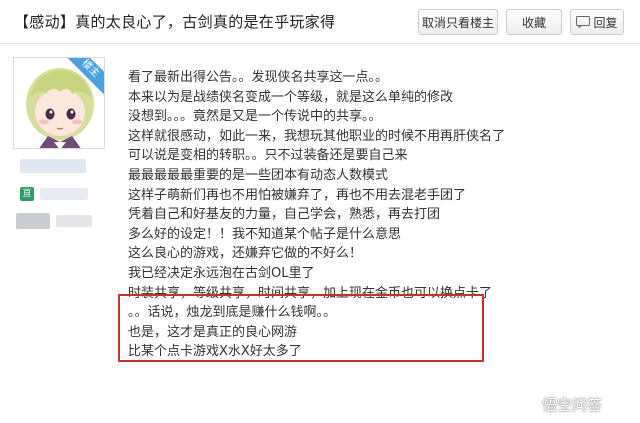 This screenshot has width=640, height=423. Describe the element at coordinates (297, 195) in the screenshot. I see `post-line: 这样子萌新们再也不用怕被嫌弃了，再也不用去混老手团了` at that location.